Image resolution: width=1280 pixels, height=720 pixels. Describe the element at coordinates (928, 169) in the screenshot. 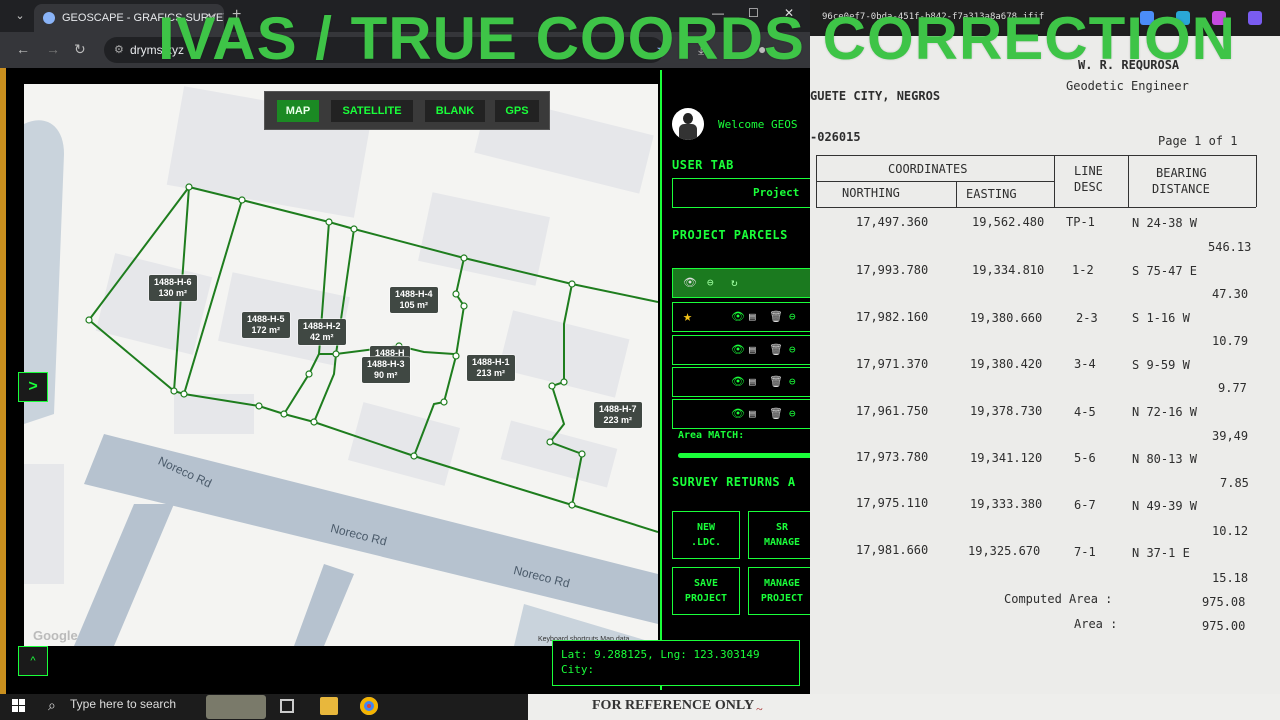

I see `coordinates-header: COORDINATES` at that location.